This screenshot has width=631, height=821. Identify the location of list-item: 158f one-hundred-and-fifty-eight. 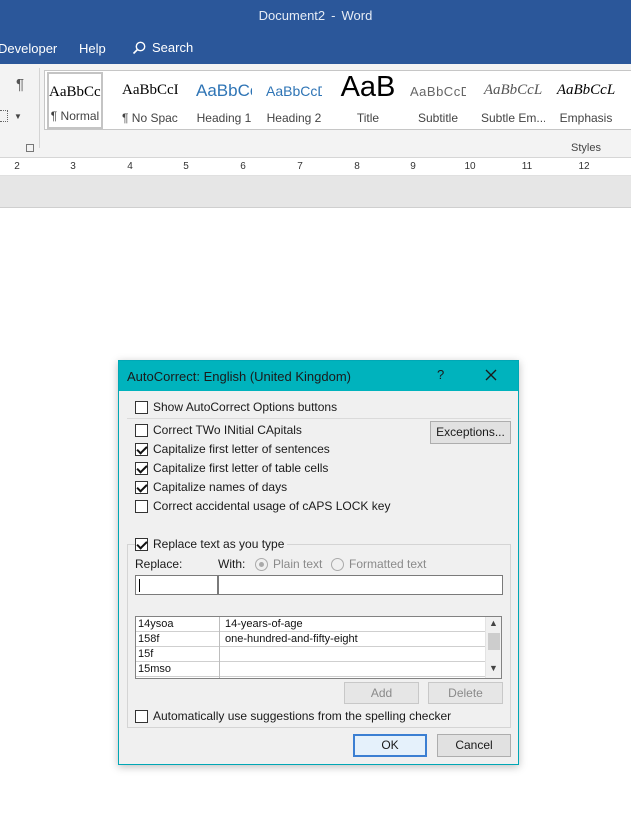
(310, 639).